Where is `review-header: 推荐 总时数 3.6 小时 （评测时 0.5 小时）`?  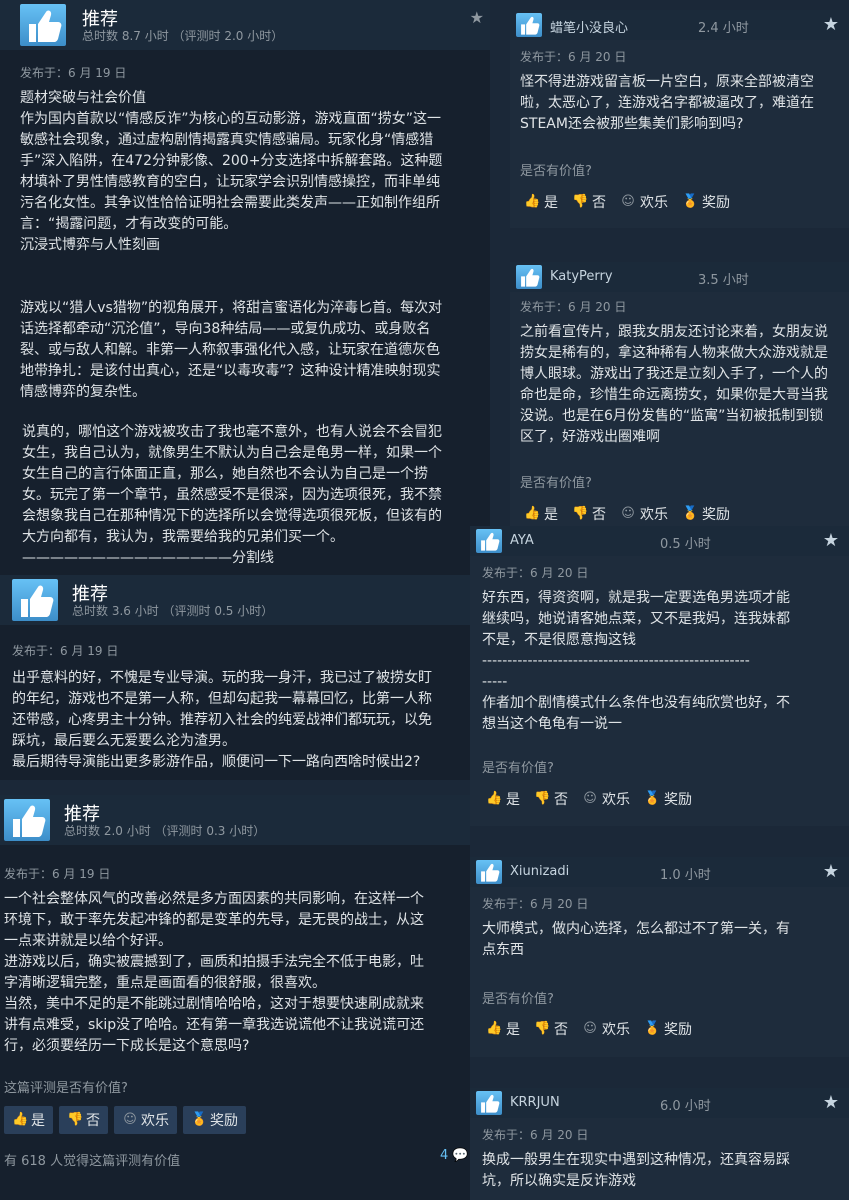
review-header: 推荐 总时数 3.6 小时 （评测时 0.5 小时） is located at coordinates (235, 600).